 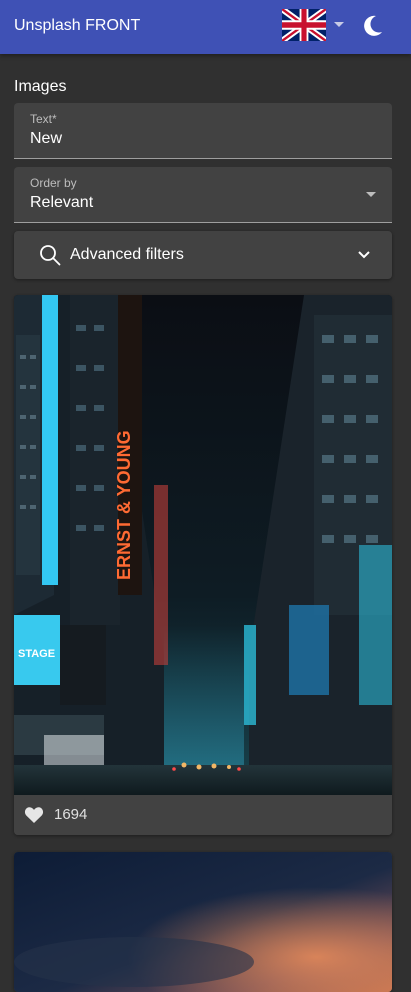 What do you see at coordinates (36, 654) in the screenshot?
I see `billboard-text: STAGE` at bounding box center [36, 654].